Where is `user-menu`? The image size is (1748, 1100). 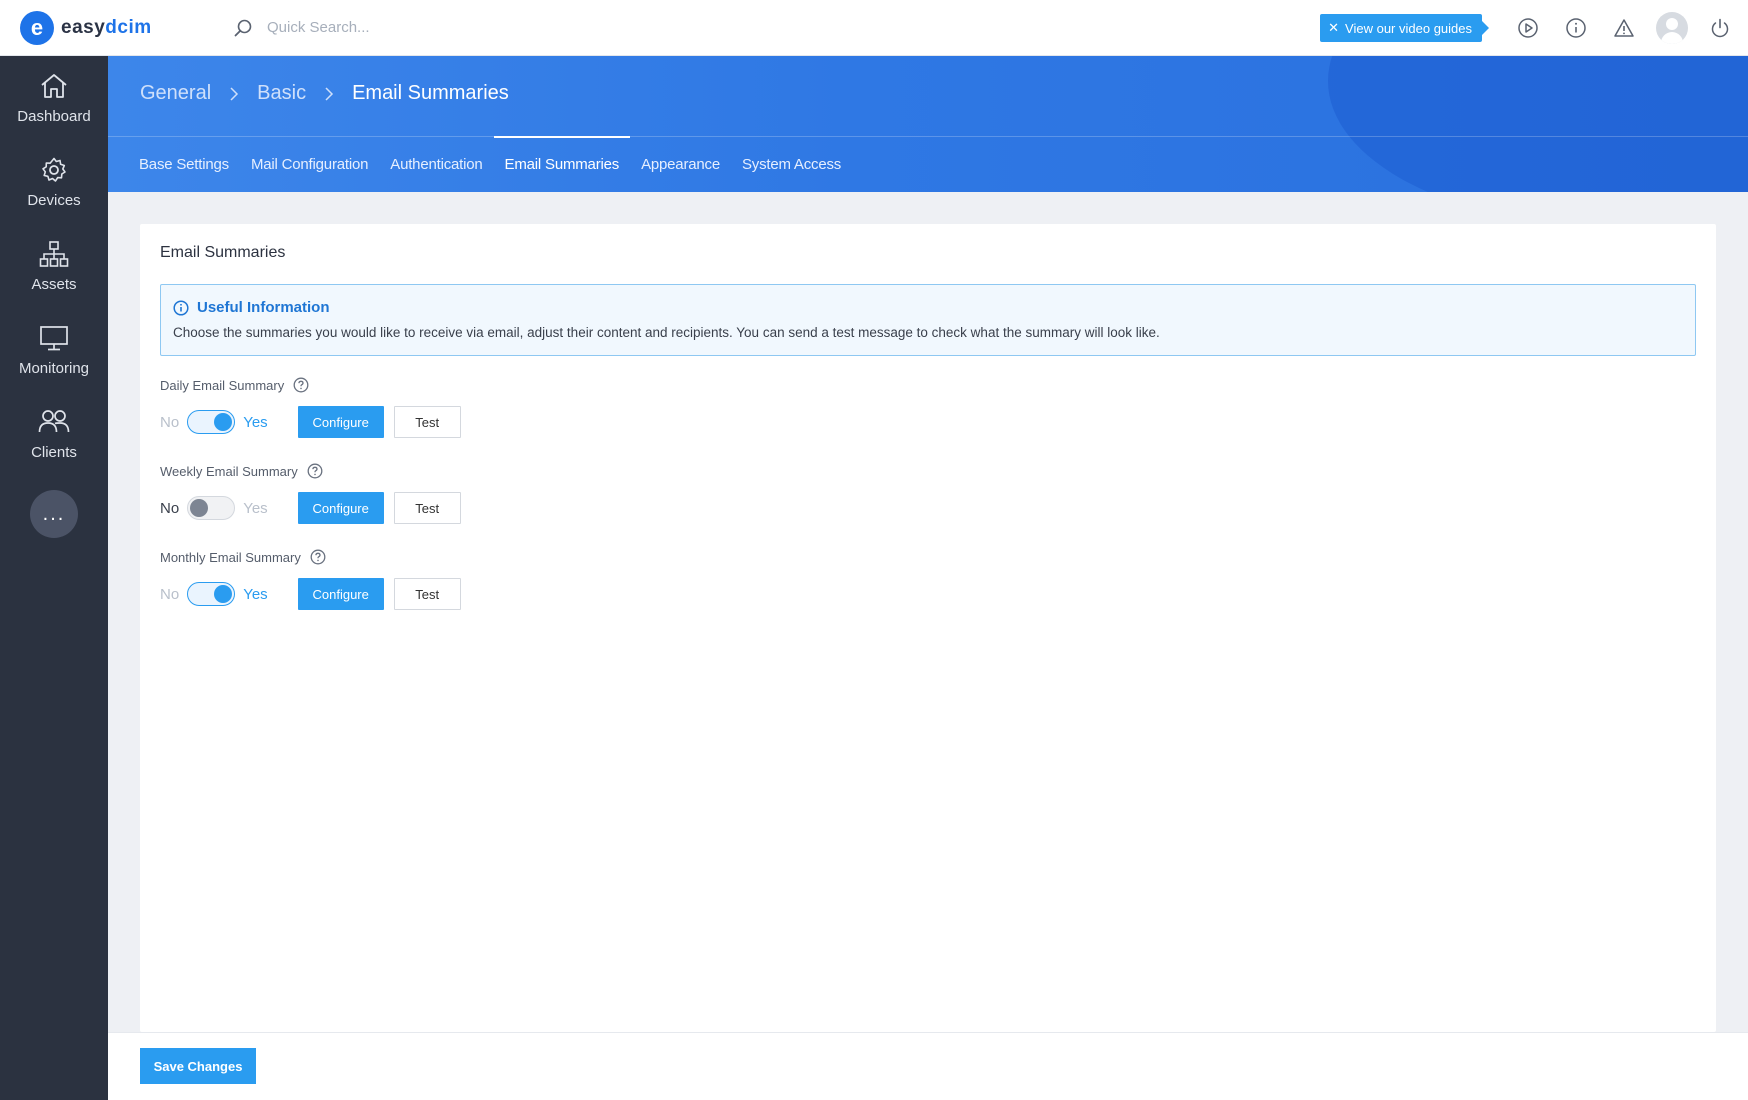 user-menu is located at coordinates (1672, 28).